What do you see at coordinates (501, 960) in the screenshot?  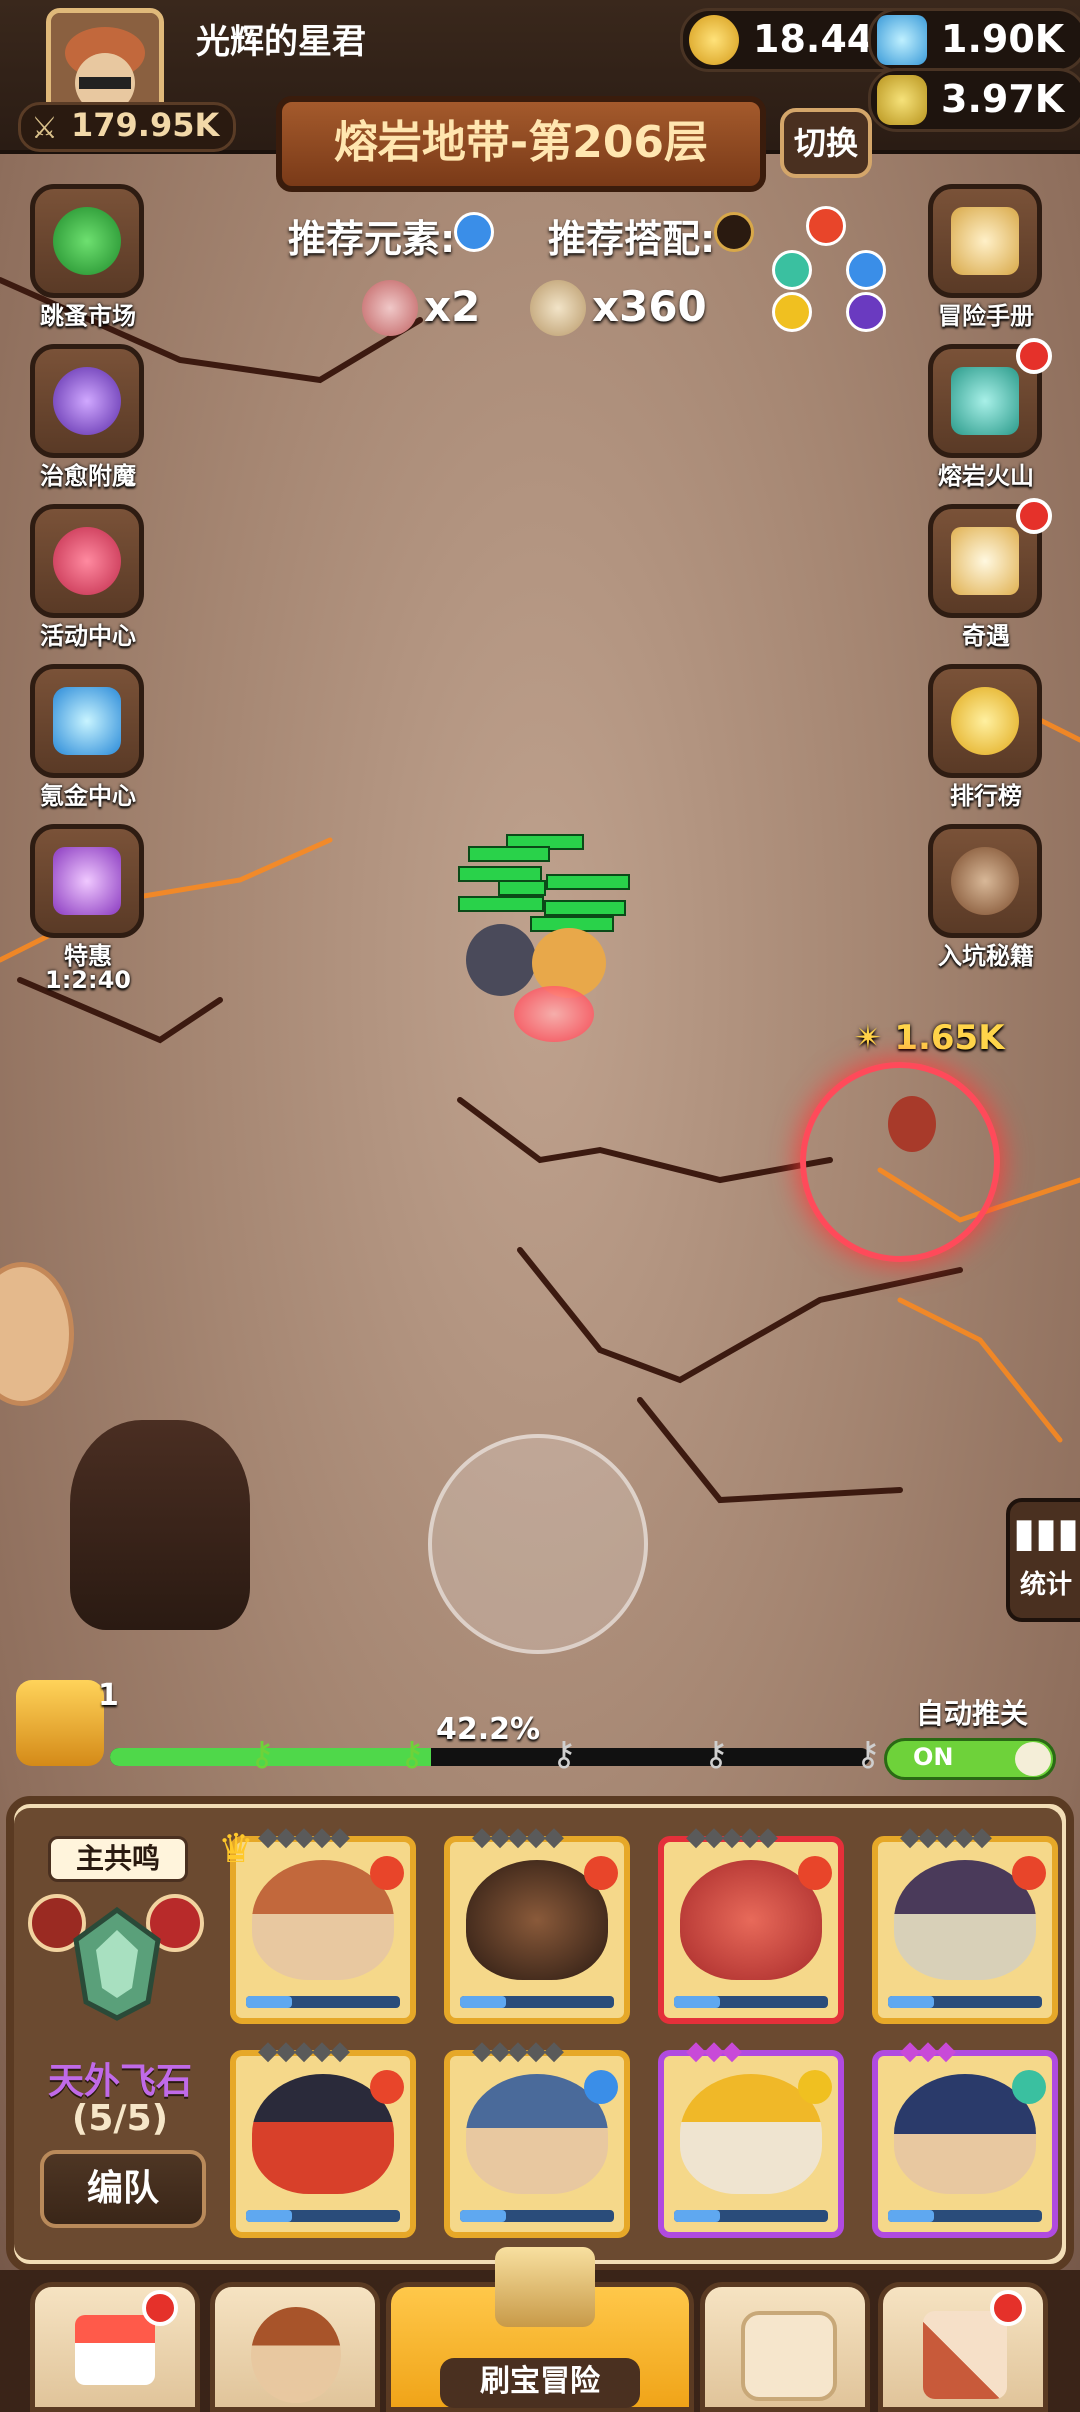 I see `party-hero-sprite` at bounding box center [501, 960].